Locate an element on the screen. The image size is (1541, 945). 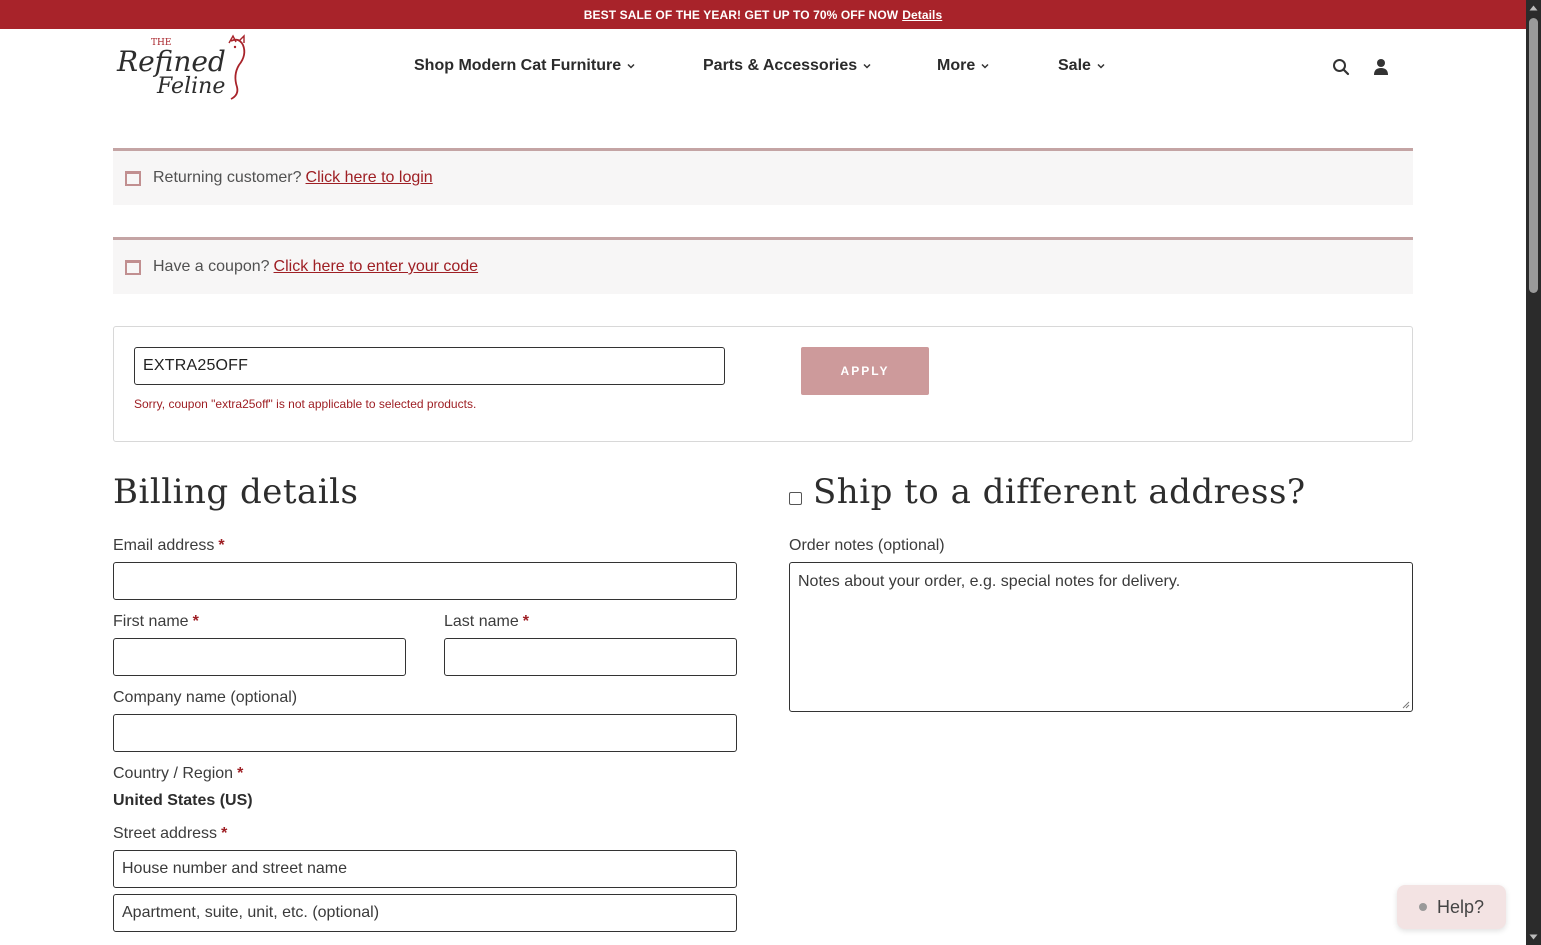
first-name-field is located at coordinates (259, 657).